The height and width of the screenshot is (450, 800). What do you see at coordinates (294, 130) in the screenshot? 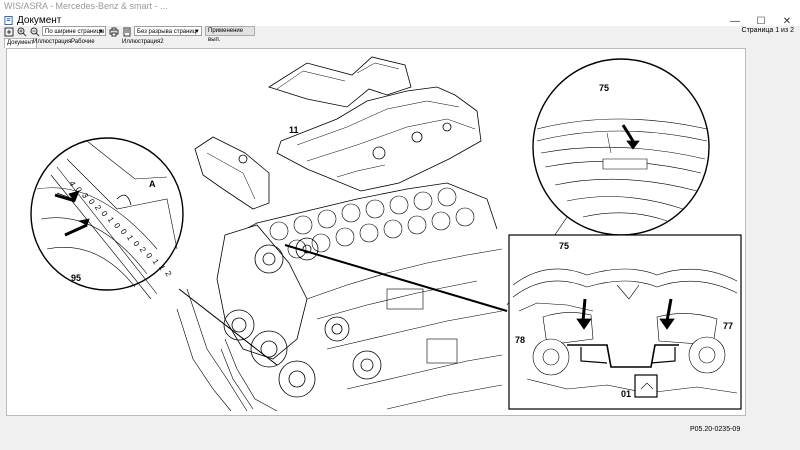
I see `label-cover: 11` at bounding box center [294, 130].